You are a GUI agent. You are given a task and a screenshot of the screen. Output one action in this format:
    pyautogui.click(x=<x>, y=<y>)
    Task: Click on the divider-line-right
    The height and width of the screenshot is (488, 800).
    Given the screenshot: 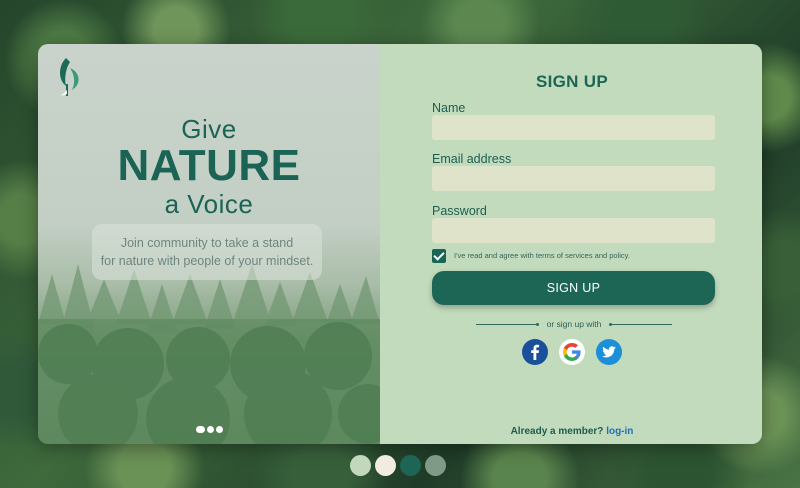 What is the action you would take?
    pyautogui.click(x=640, y=324)
    